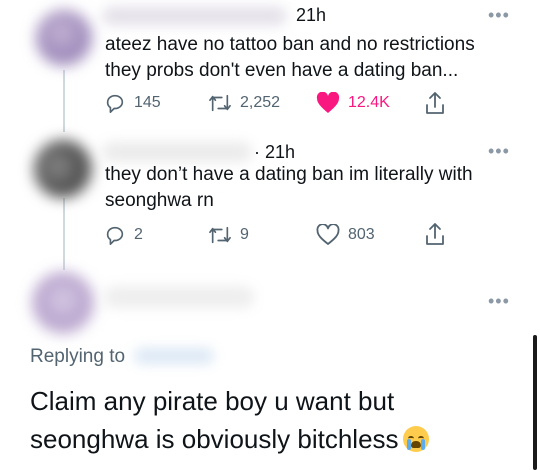 The image size is (540, 470). I want to click on replying-to-label: Replying to, so click(78, 356).